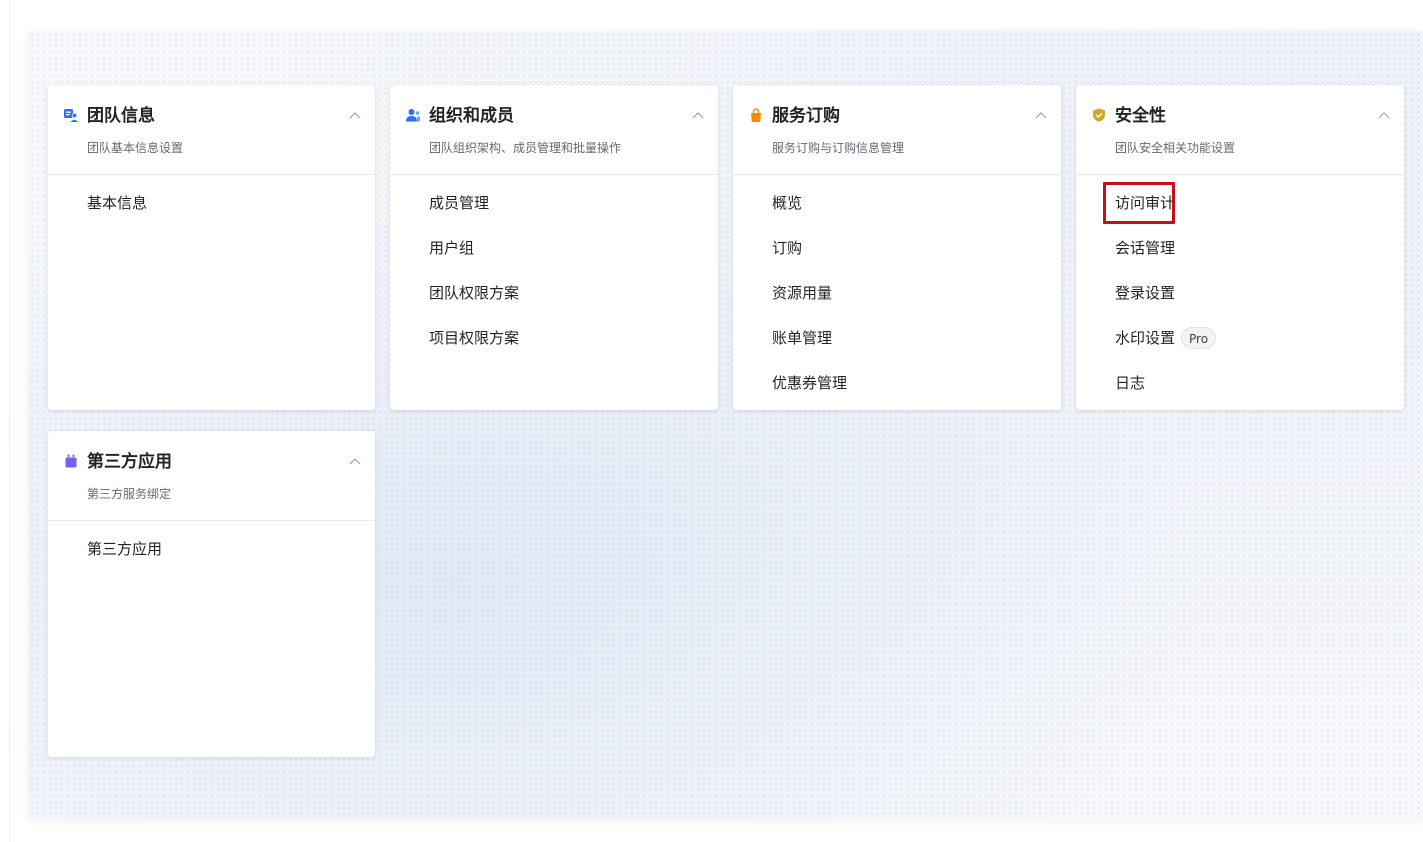  I want to click on menu-item-label: 优惠券管理, so click(810, 383).